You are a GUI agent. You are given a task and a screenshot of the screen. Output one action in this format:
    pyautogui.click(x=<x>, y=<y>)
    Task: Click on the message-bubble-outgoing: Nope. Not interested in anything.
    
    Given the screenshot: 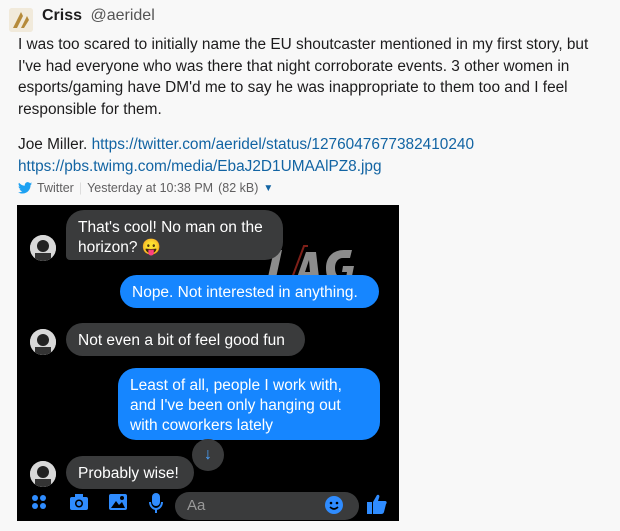 What is the action you would take?
    pyautogui.click(x=249, y=291)
    